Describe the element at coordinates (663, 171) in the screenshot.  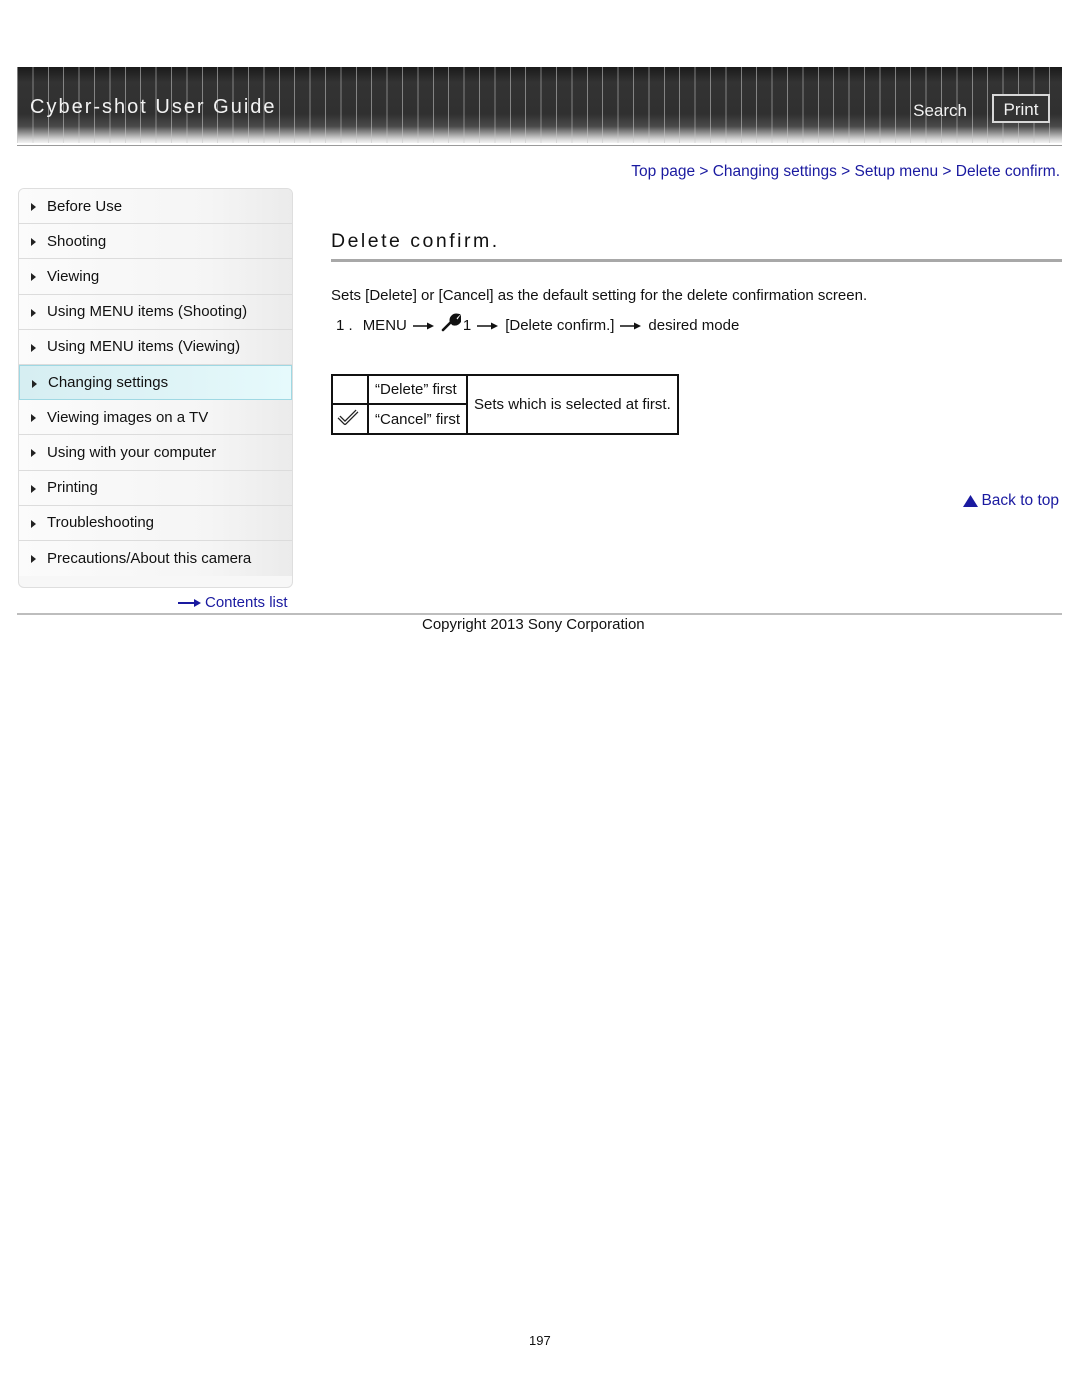
I see `breadcrumb-top-page: Top page` at that location.